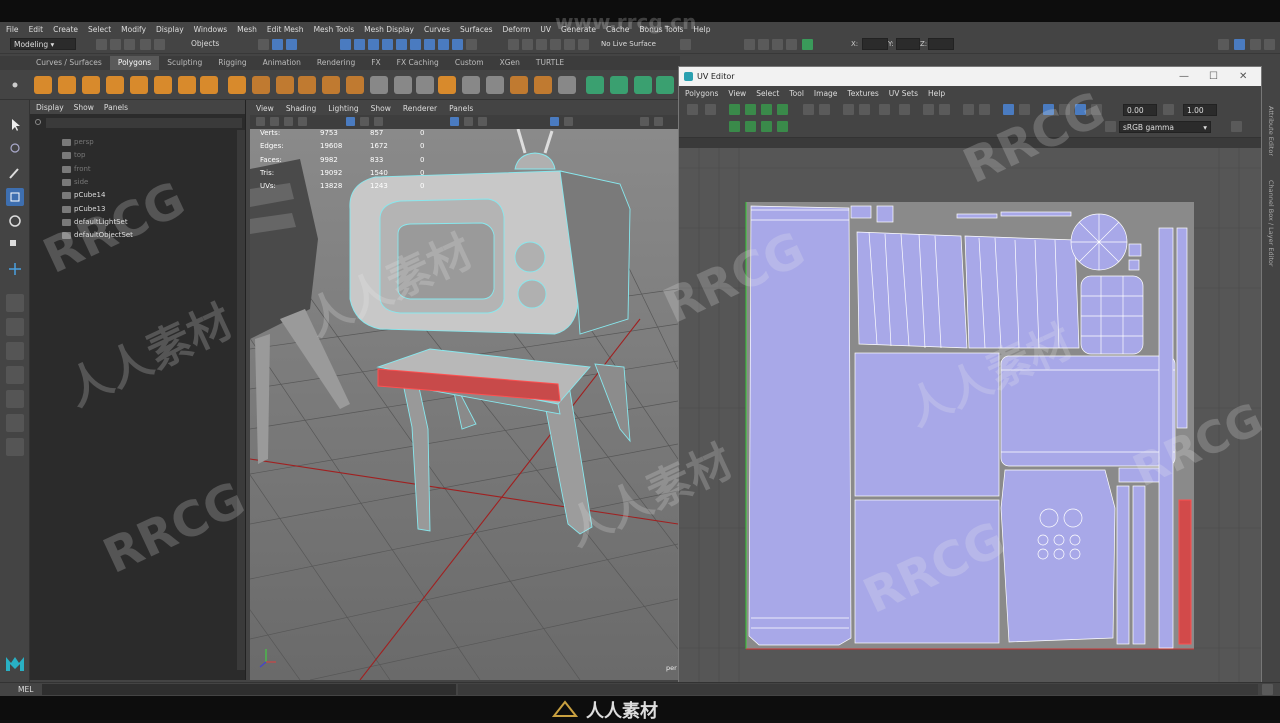 This screenshot has width=1280, height=723. I want to click on outliner-menu-panels: Panels, so click(116, 107).